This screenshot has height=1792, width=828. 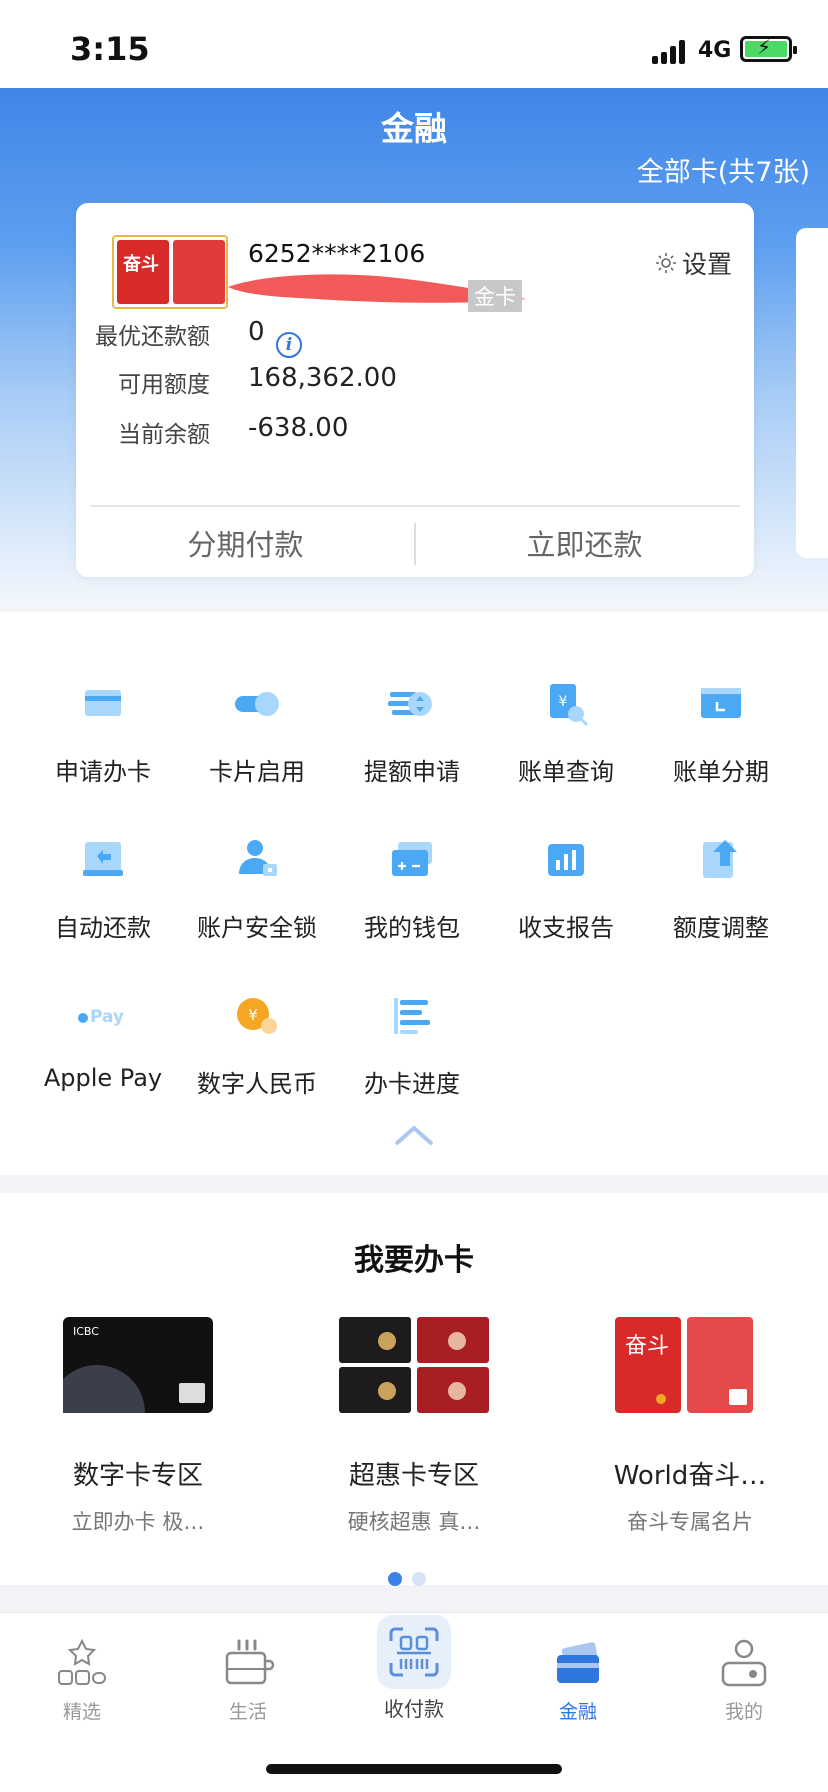 What do you see at coordinates (721, 772) in the screenshot?
I see `menu-label: 账单分期` at bounding box center [721, 772].